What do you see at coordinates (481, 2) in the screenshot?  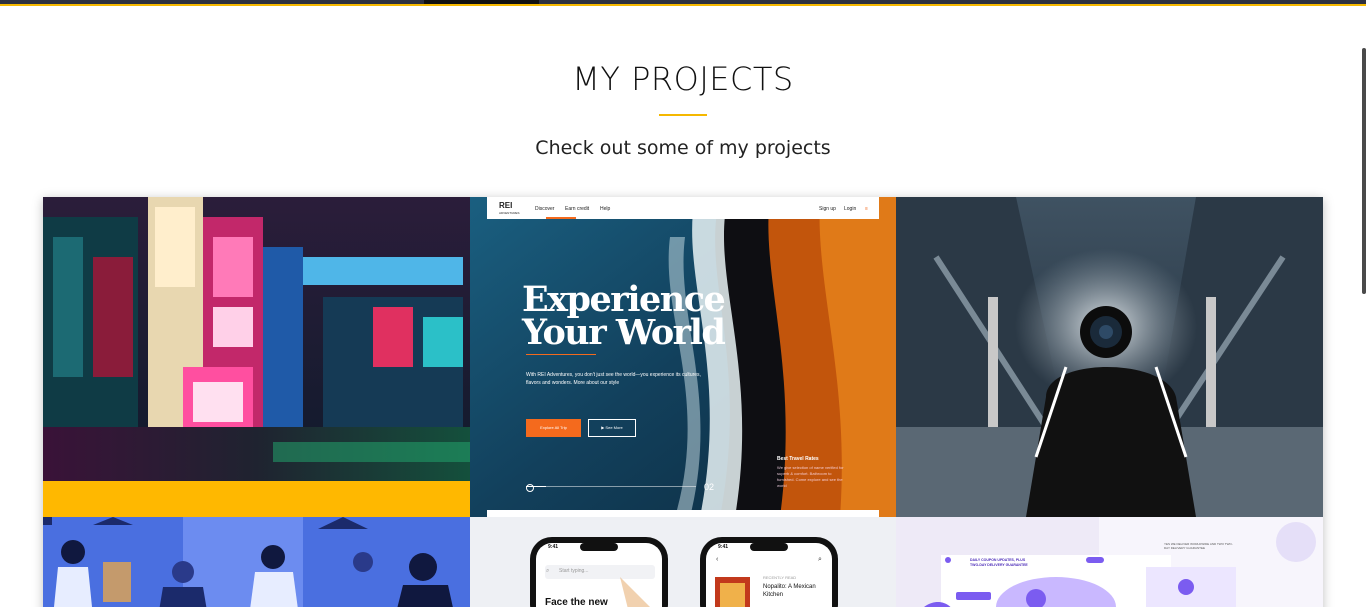 I see `header-accent` at bounding box center [481, 2].